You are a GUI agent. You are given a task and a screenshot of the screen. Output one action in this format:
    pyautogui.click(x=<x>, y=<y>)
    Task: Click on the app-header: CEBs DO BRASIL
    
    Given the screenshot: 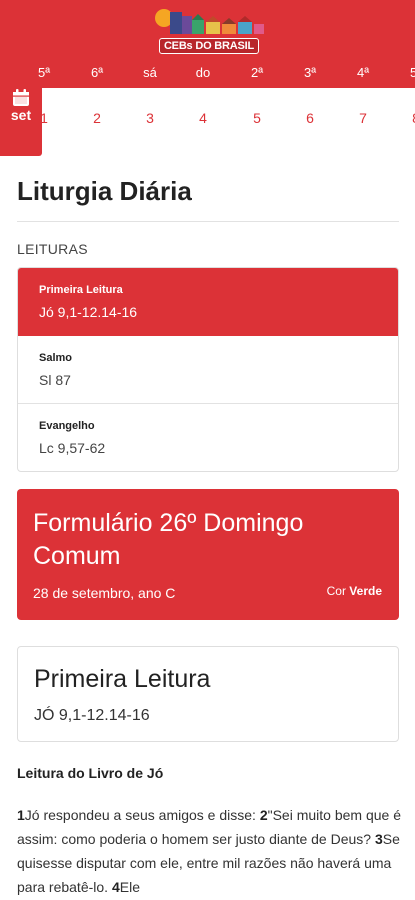 What is the action you would take?
    pyautogui.click(x=207, y=29)
    